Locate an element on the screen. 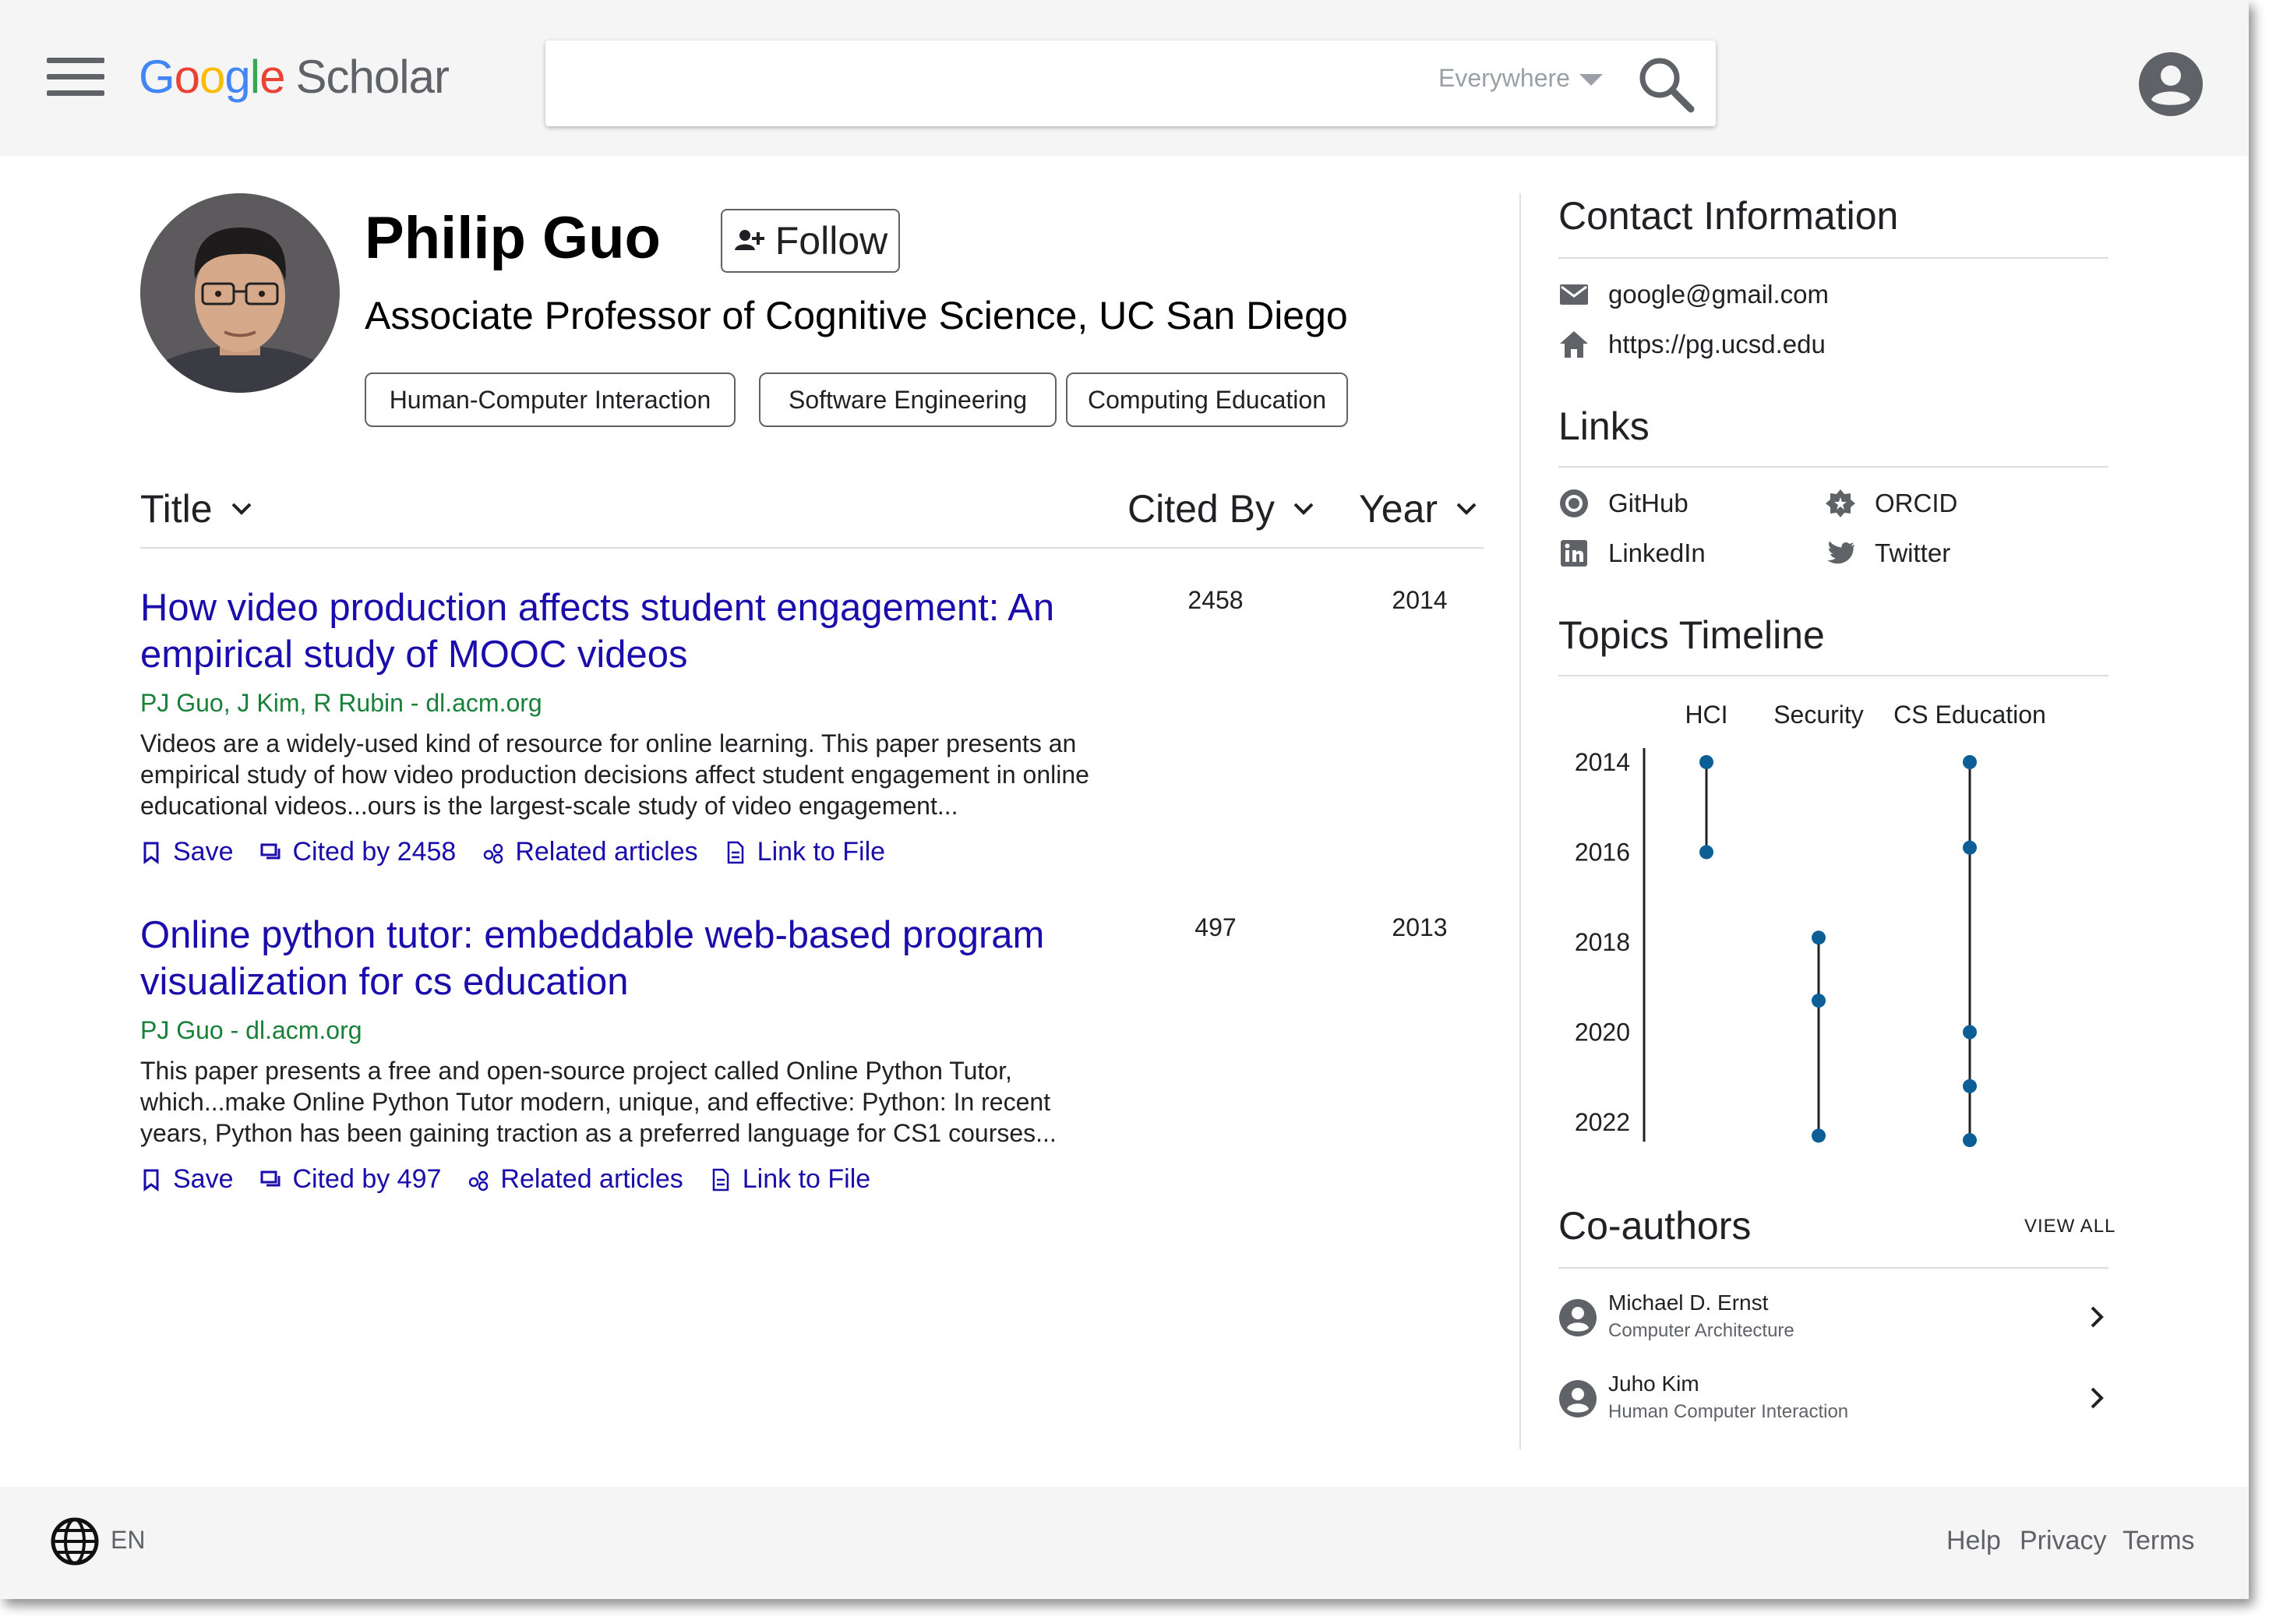  search-input is located at coordinates (998, 83).